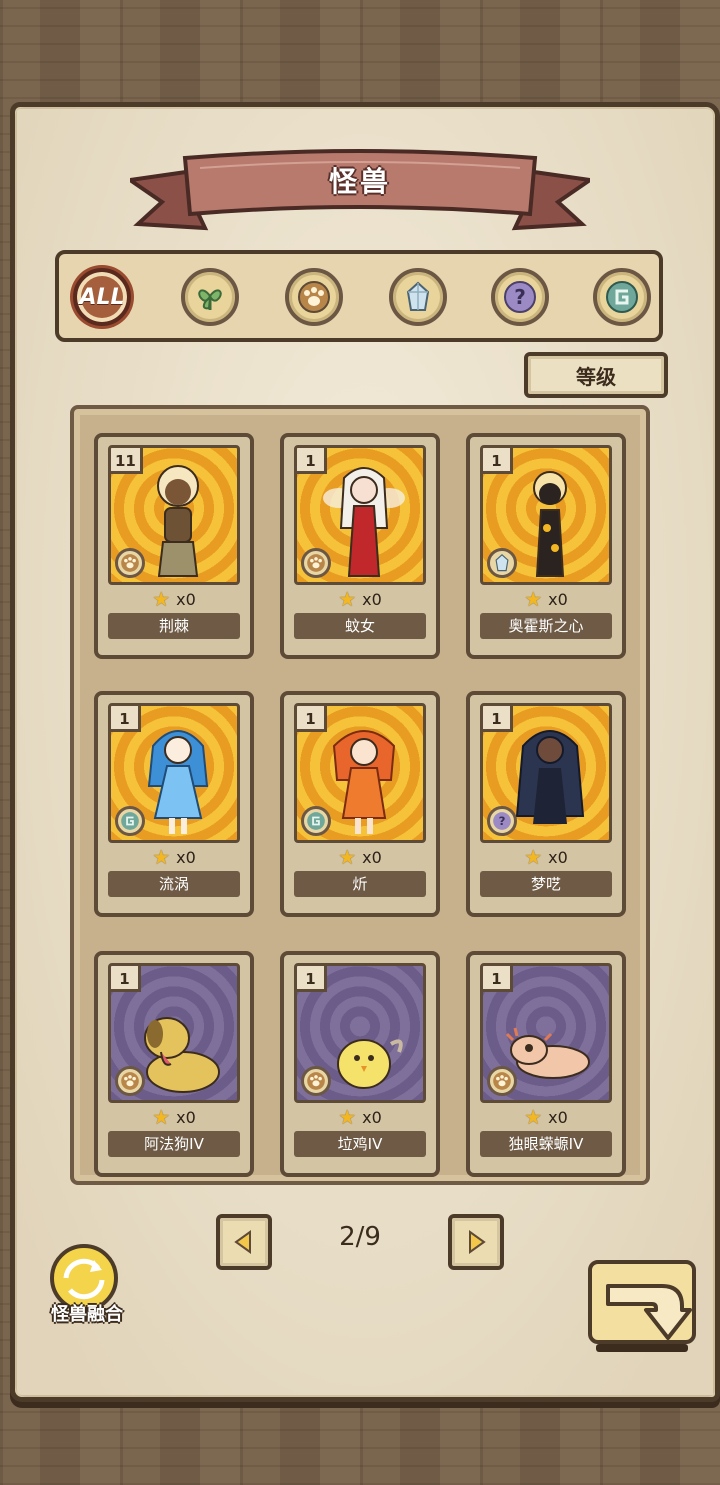 This screenshot has width=720, height=1485. I want to click on card-art: 11, so click(174, 515).